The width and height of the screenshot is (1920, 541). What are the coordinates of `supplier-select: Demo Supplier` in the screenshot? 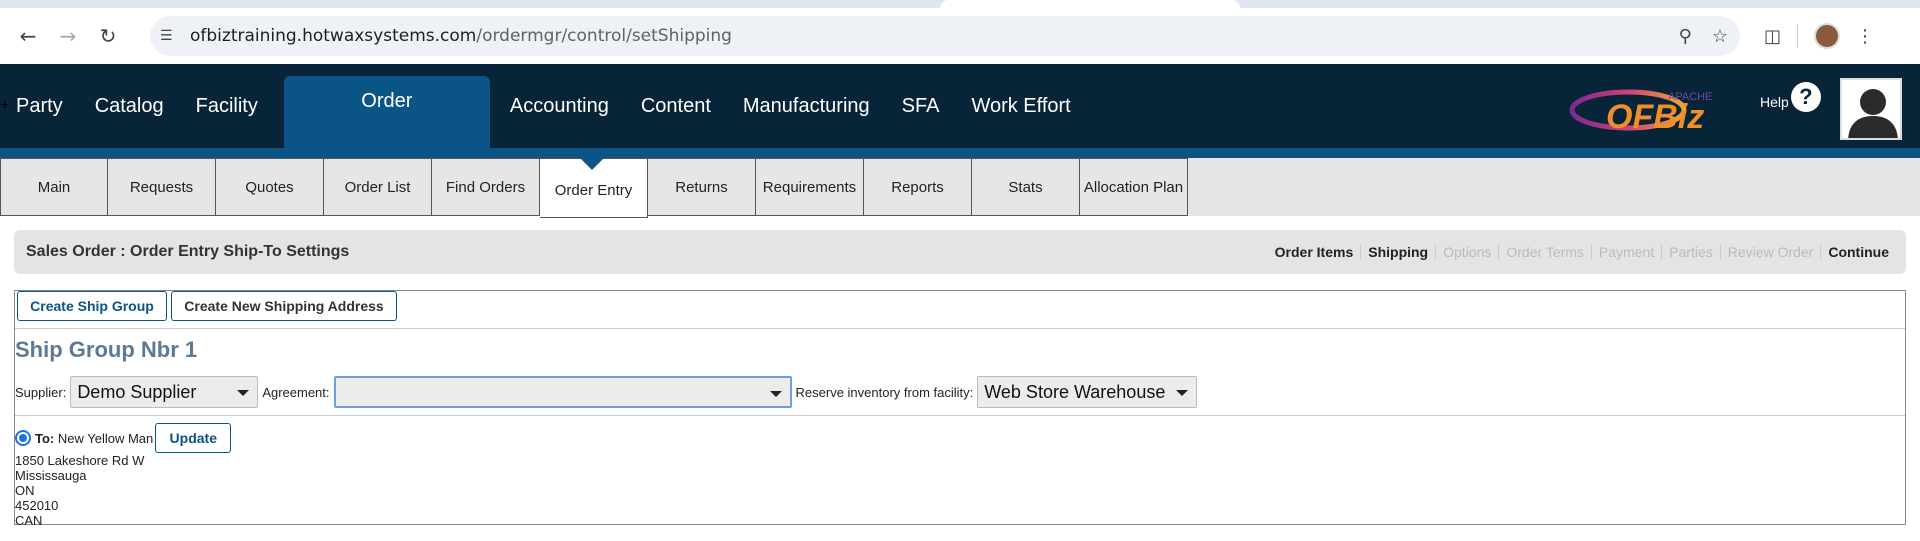 It's located at (164, 392).